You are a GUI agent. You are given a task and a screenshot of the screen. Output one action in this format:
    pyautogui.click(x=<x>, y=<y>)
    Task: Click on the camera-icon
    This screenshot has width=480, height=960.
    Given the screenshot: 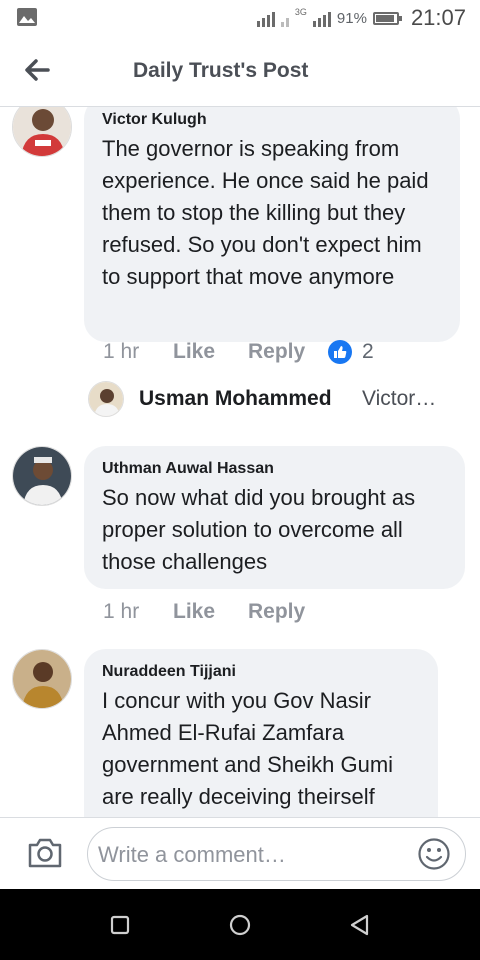 What is the action you would take?
    pyautogui.click(x=45, y=853)
    